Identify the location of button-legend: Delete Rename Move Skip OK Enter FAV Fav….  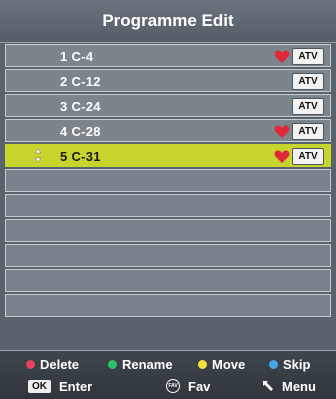
(168, 374).